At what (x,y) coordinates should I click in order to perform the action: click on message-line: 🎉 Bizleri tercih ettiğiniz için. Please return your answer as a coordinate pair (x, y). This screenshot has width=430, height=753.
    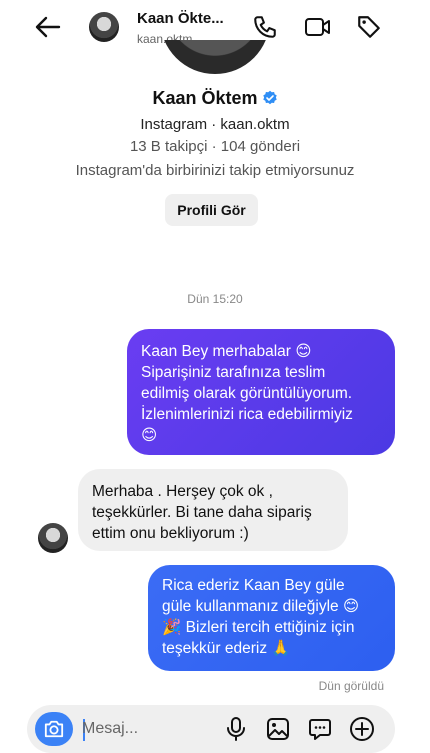
    Looking at the image, I should click on (258, 627).